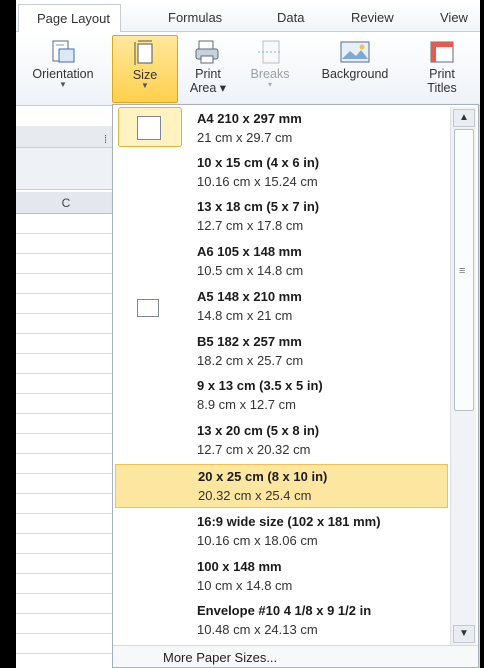  Describe the element at coordinates (263, 476) in the screenshot. I see `size-name: 20 x 25 cm (8 x 10 in)` at that location.